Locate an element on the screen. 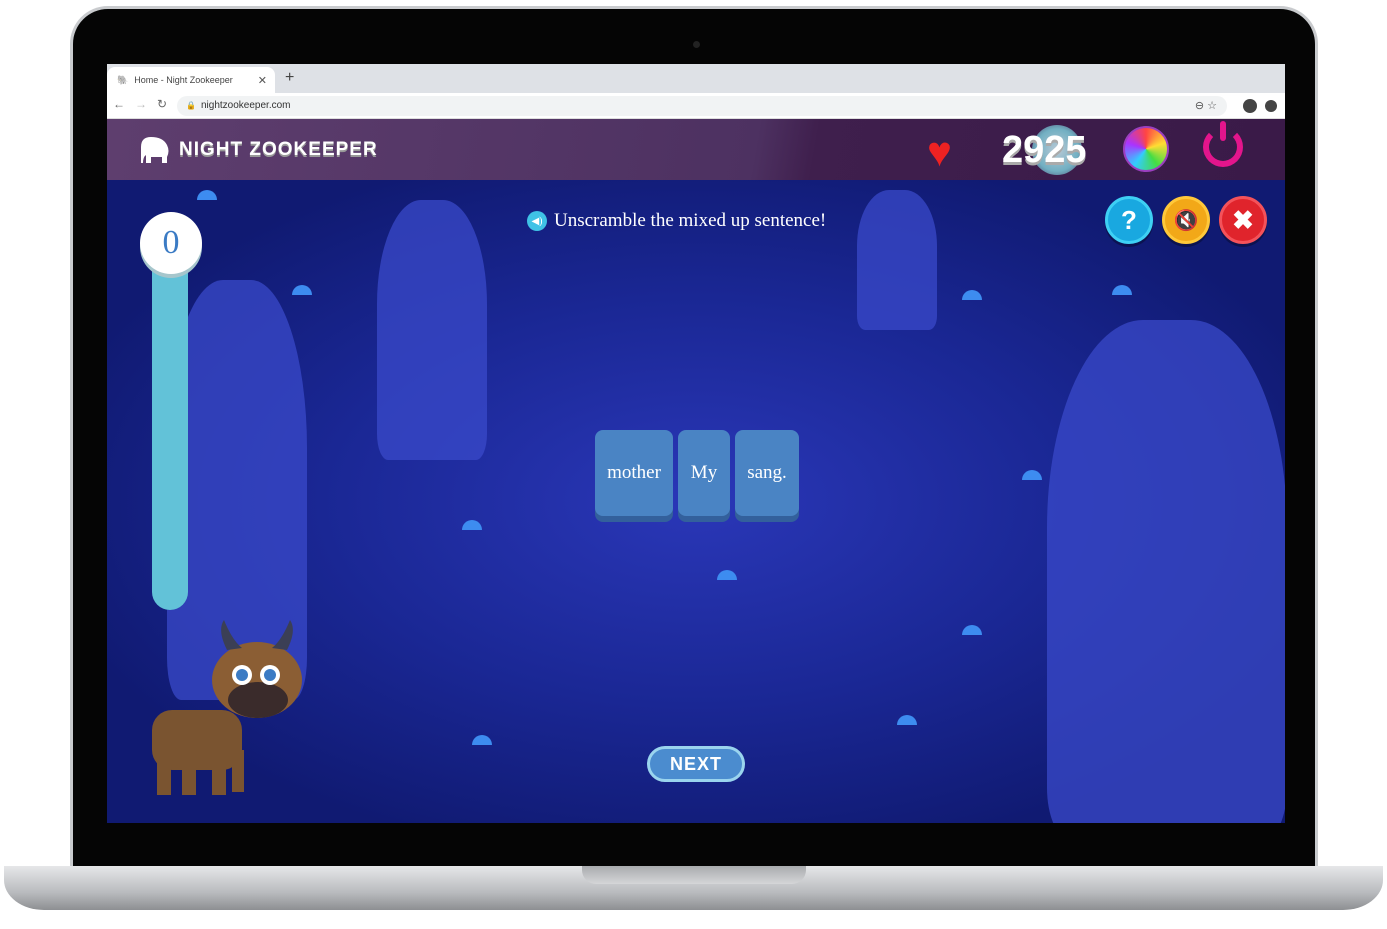 Image resolution: width=1387 pixels, height=929 pixels. webcam is located at coordinates (696, 44).